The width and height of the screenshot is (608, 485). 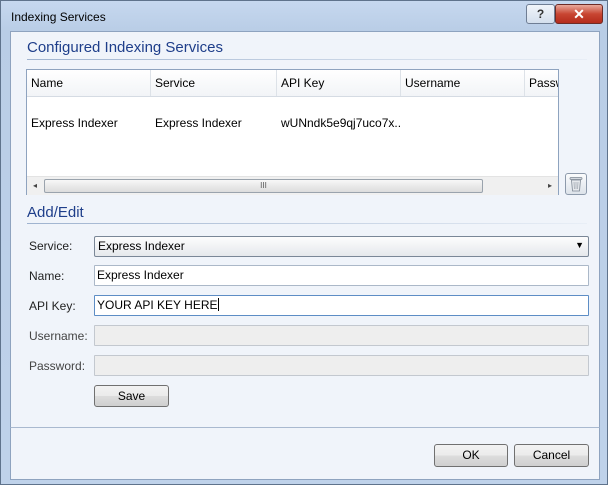 I want to click on password-field, so click(x=341, y=365).